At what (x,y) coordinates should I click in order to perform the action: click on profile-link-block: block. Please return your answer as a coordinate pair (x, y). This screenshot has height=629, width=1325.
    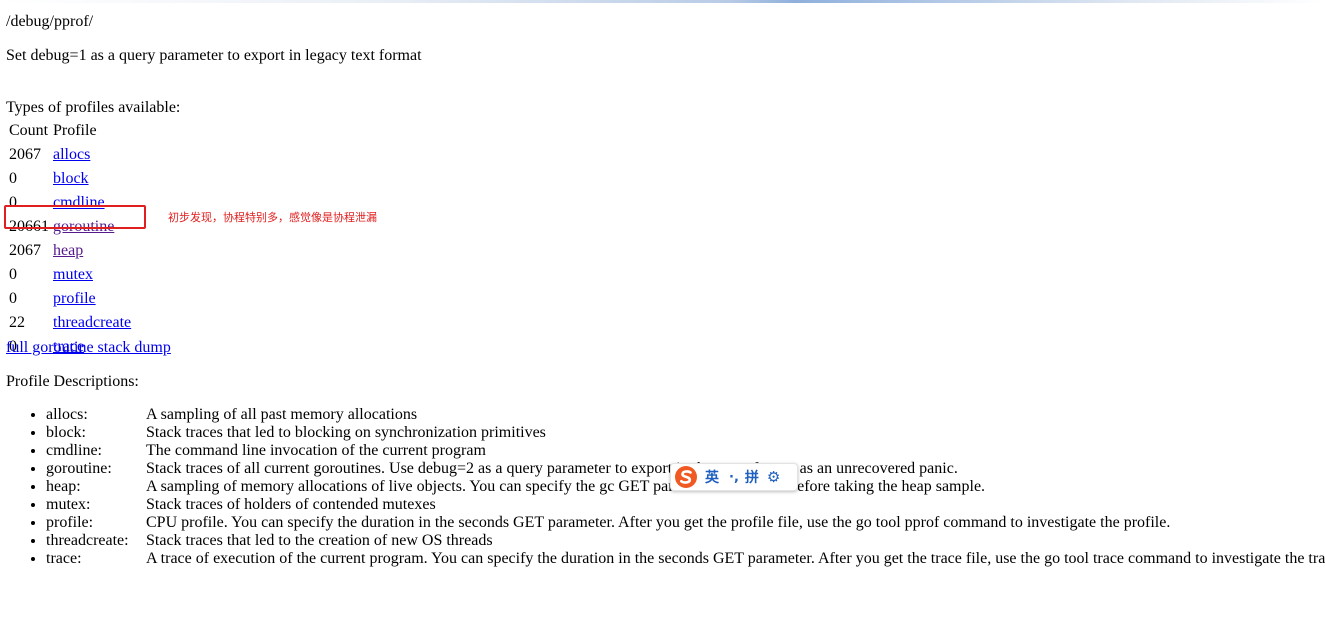
    Looking at the image, I should click on (71, 178).